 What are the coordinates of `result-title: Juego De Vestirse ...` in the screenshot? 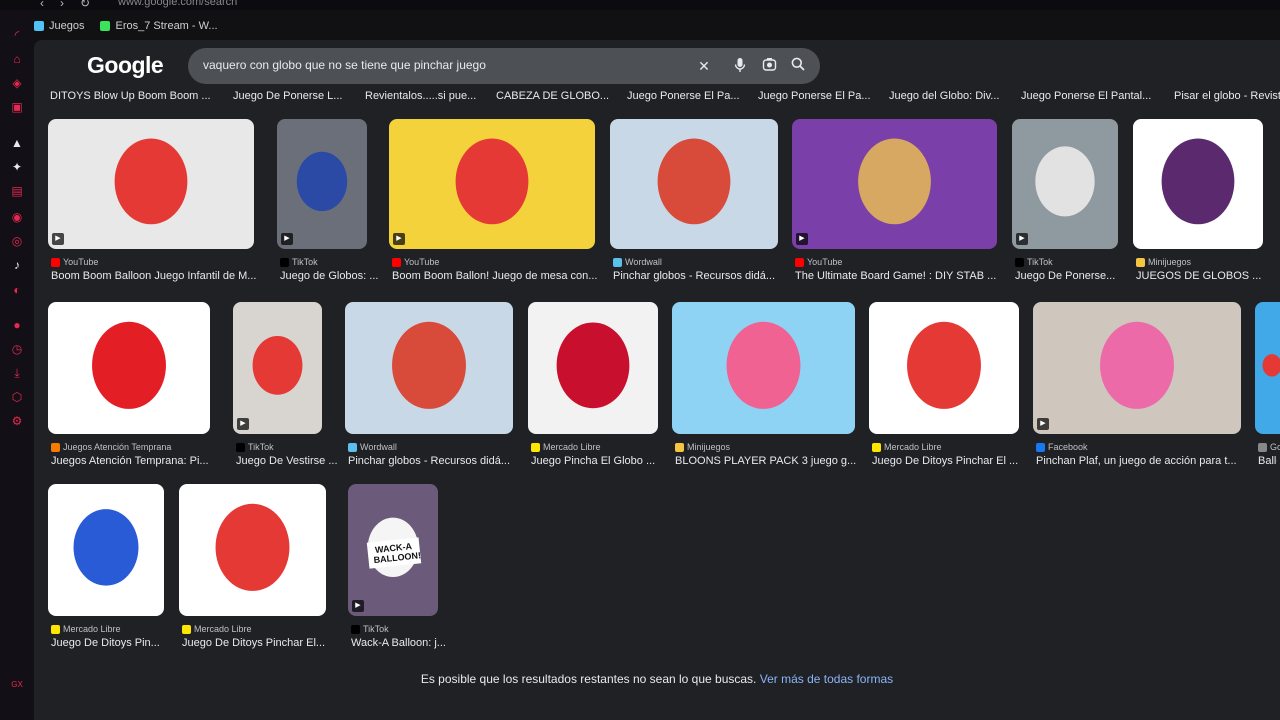 It's located at (287, 461).